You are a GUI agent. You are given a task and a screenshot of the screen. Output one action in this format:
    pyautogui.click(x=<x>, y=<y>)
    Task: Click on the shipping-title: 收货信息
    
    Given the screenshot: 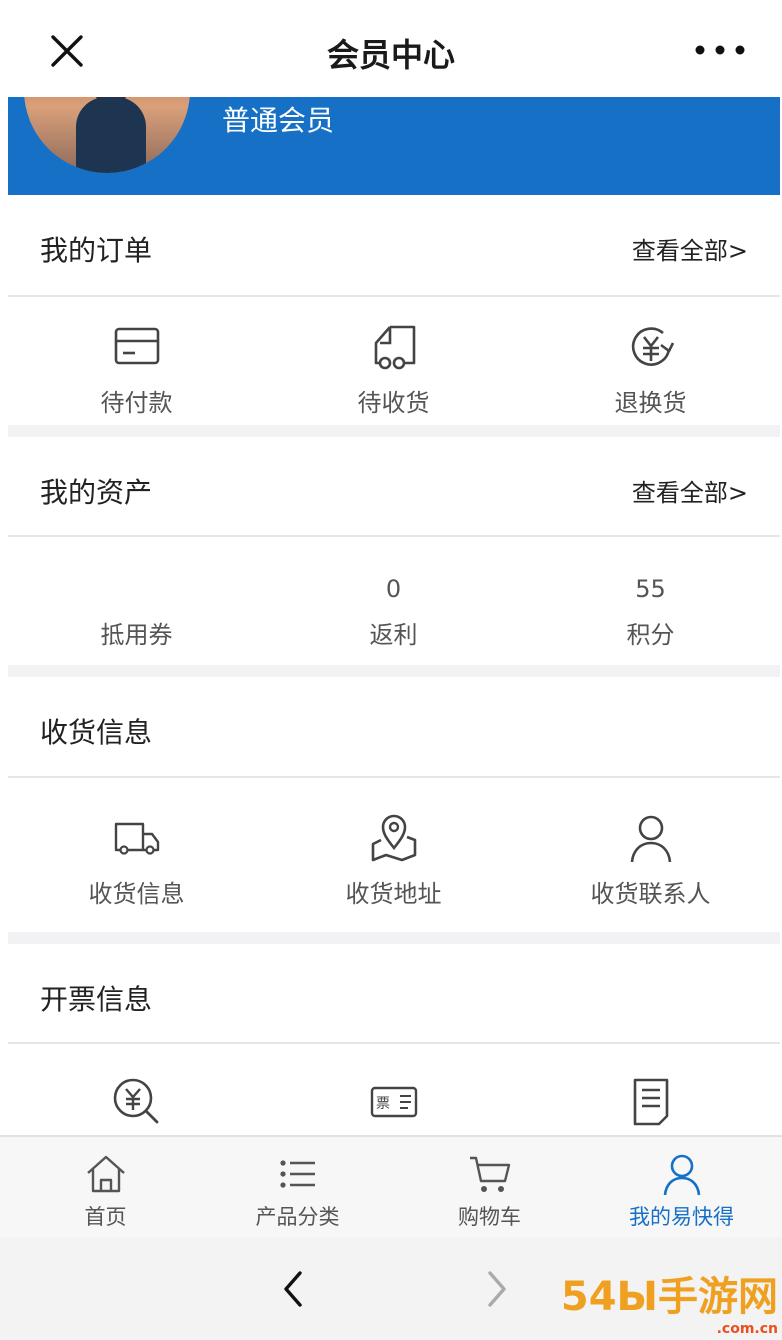 What is the action you would take?
    pyautogui.click(x=96, y=732)
    